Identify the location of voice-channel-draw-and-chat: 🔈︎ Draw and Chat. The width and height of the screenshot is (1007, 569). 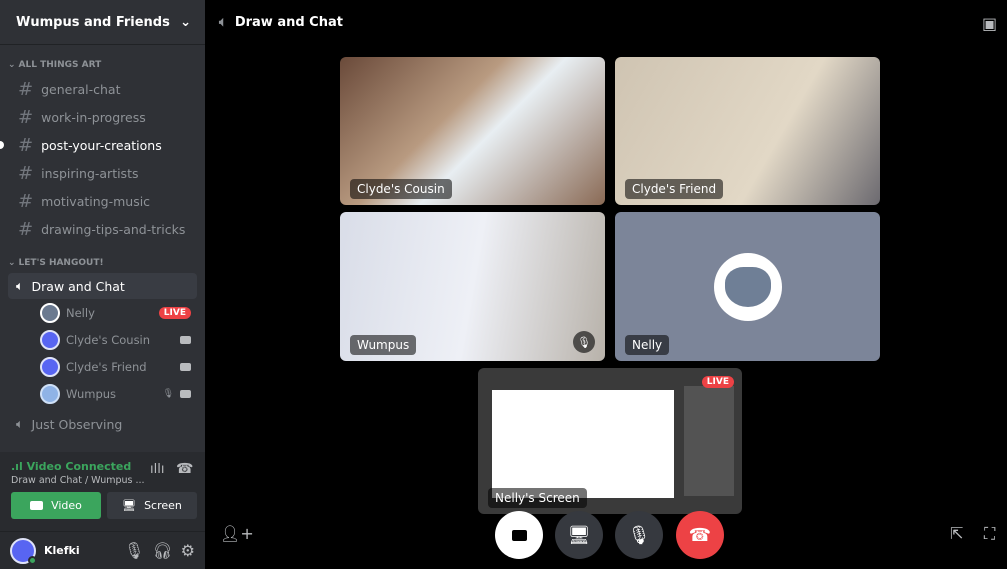
(102, 286).